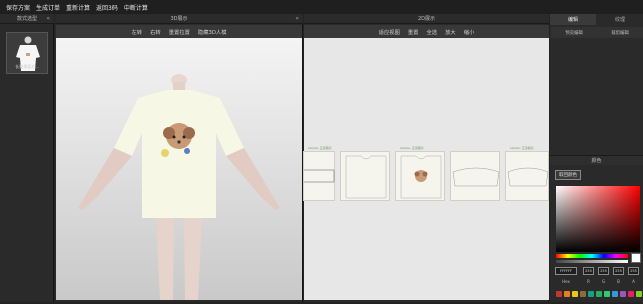 The width and height of the screenshot is (643, 304). Describe the element at coordinates (321, 7) in the screenshot. I see `menu-bar: 保存方案 生成订单 重新计算 返回3码 中断计算` at that location.